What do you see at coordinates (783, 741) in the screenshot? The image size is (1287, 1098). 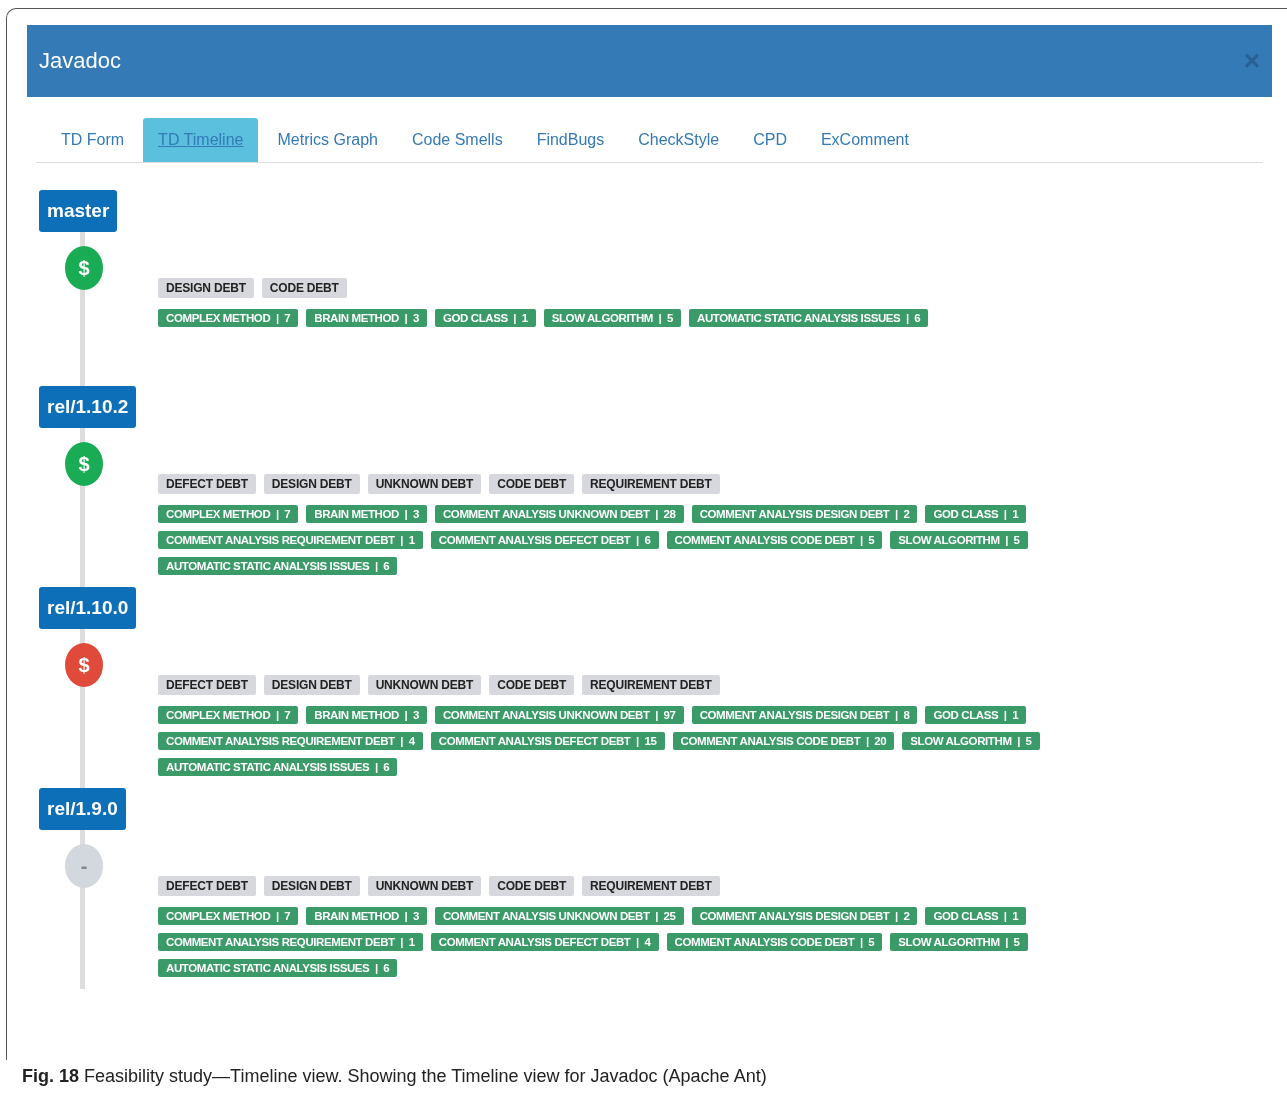 I see `metric-tag: COMMENT ANALYSIS CODE DEBT | 20` at bounding box center [783, 741].